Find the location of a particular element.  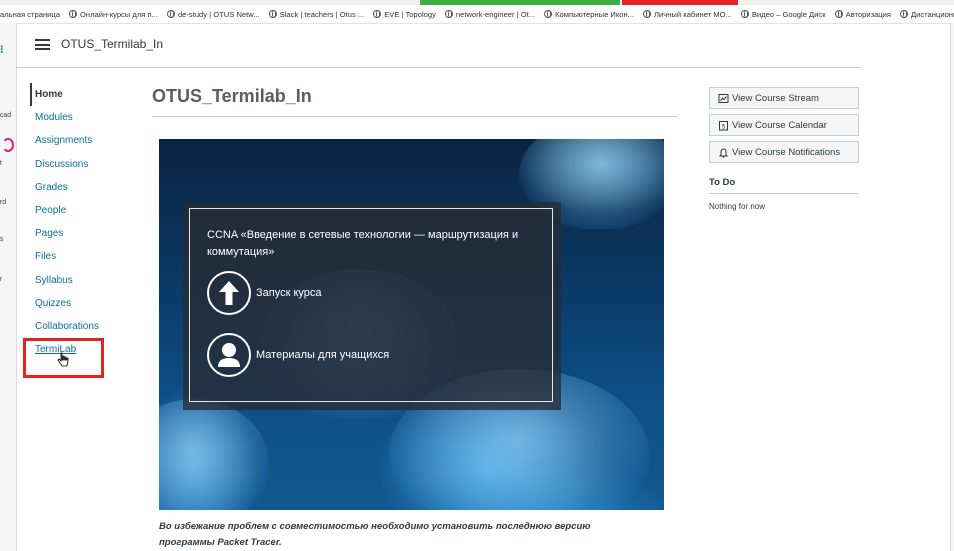

view-course-stream-button: View Course Stream is located at coordinates (784, 98).